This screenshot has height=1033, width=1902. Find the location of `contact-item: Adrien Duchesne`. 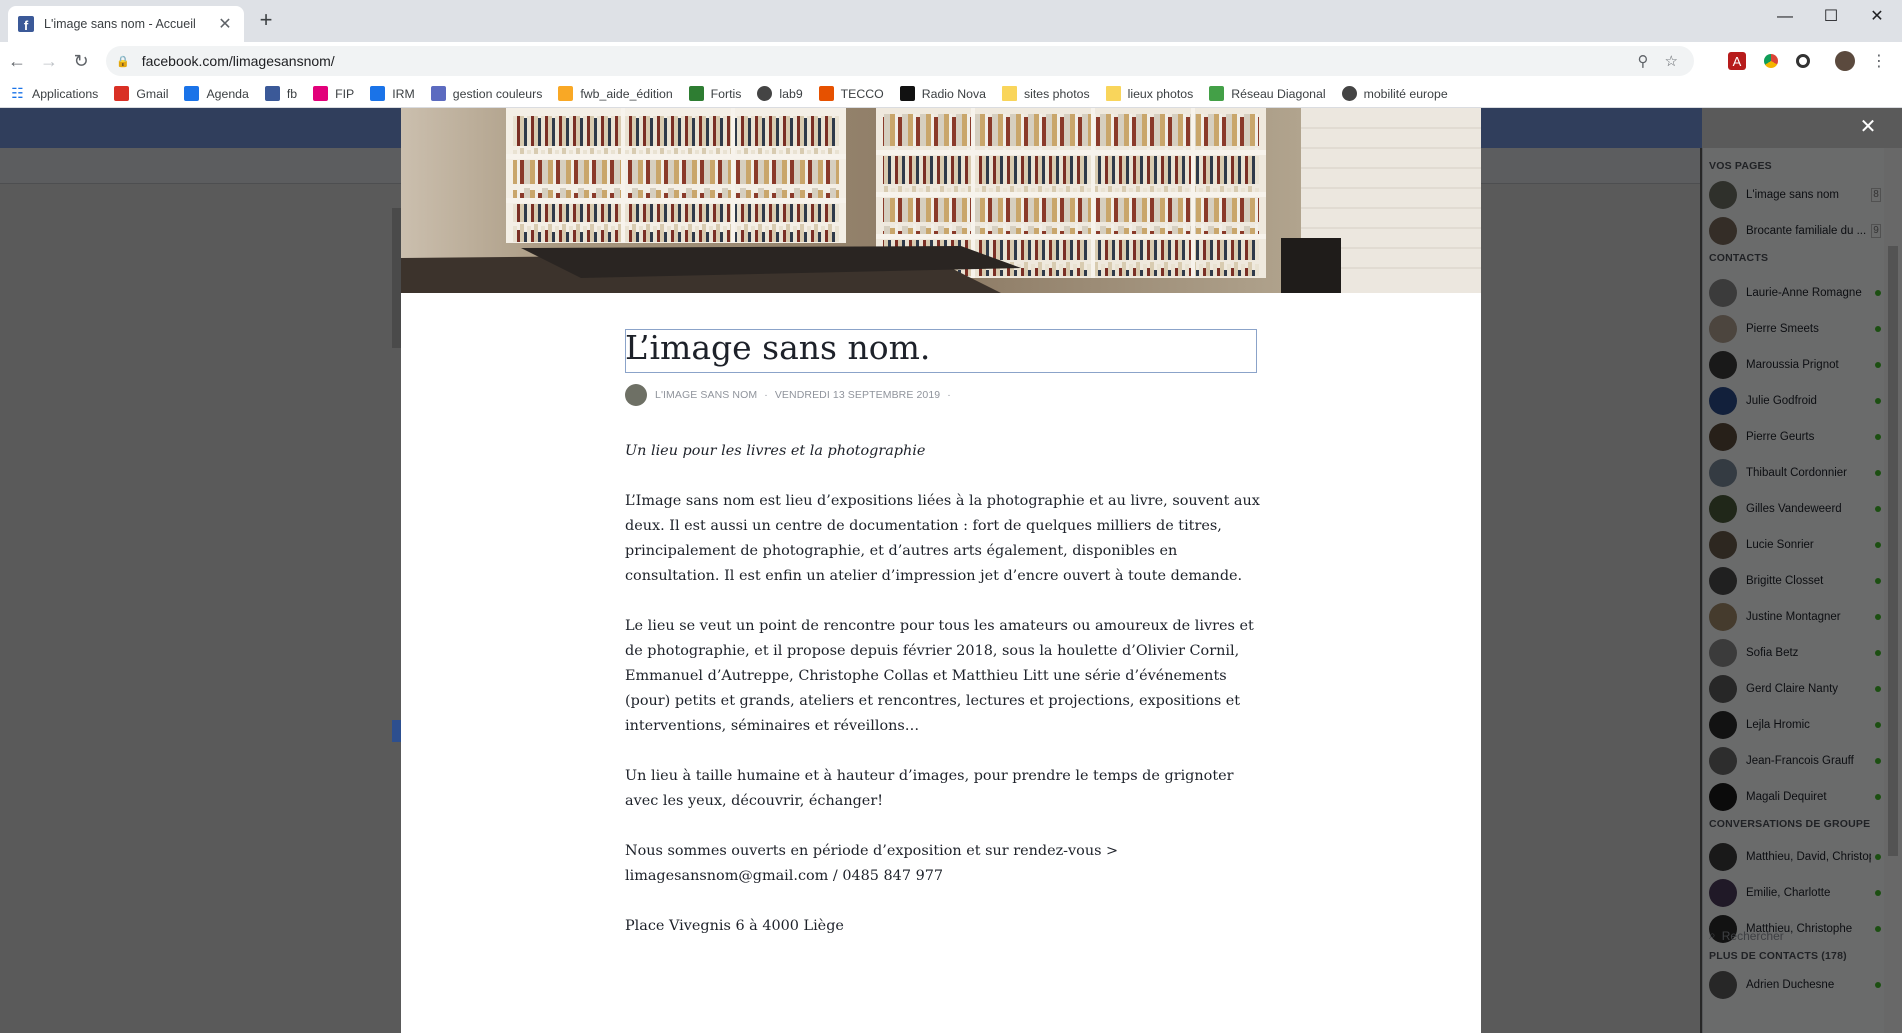

contact-item: Adrien Duchesne is located at coordinates (1795, 985).